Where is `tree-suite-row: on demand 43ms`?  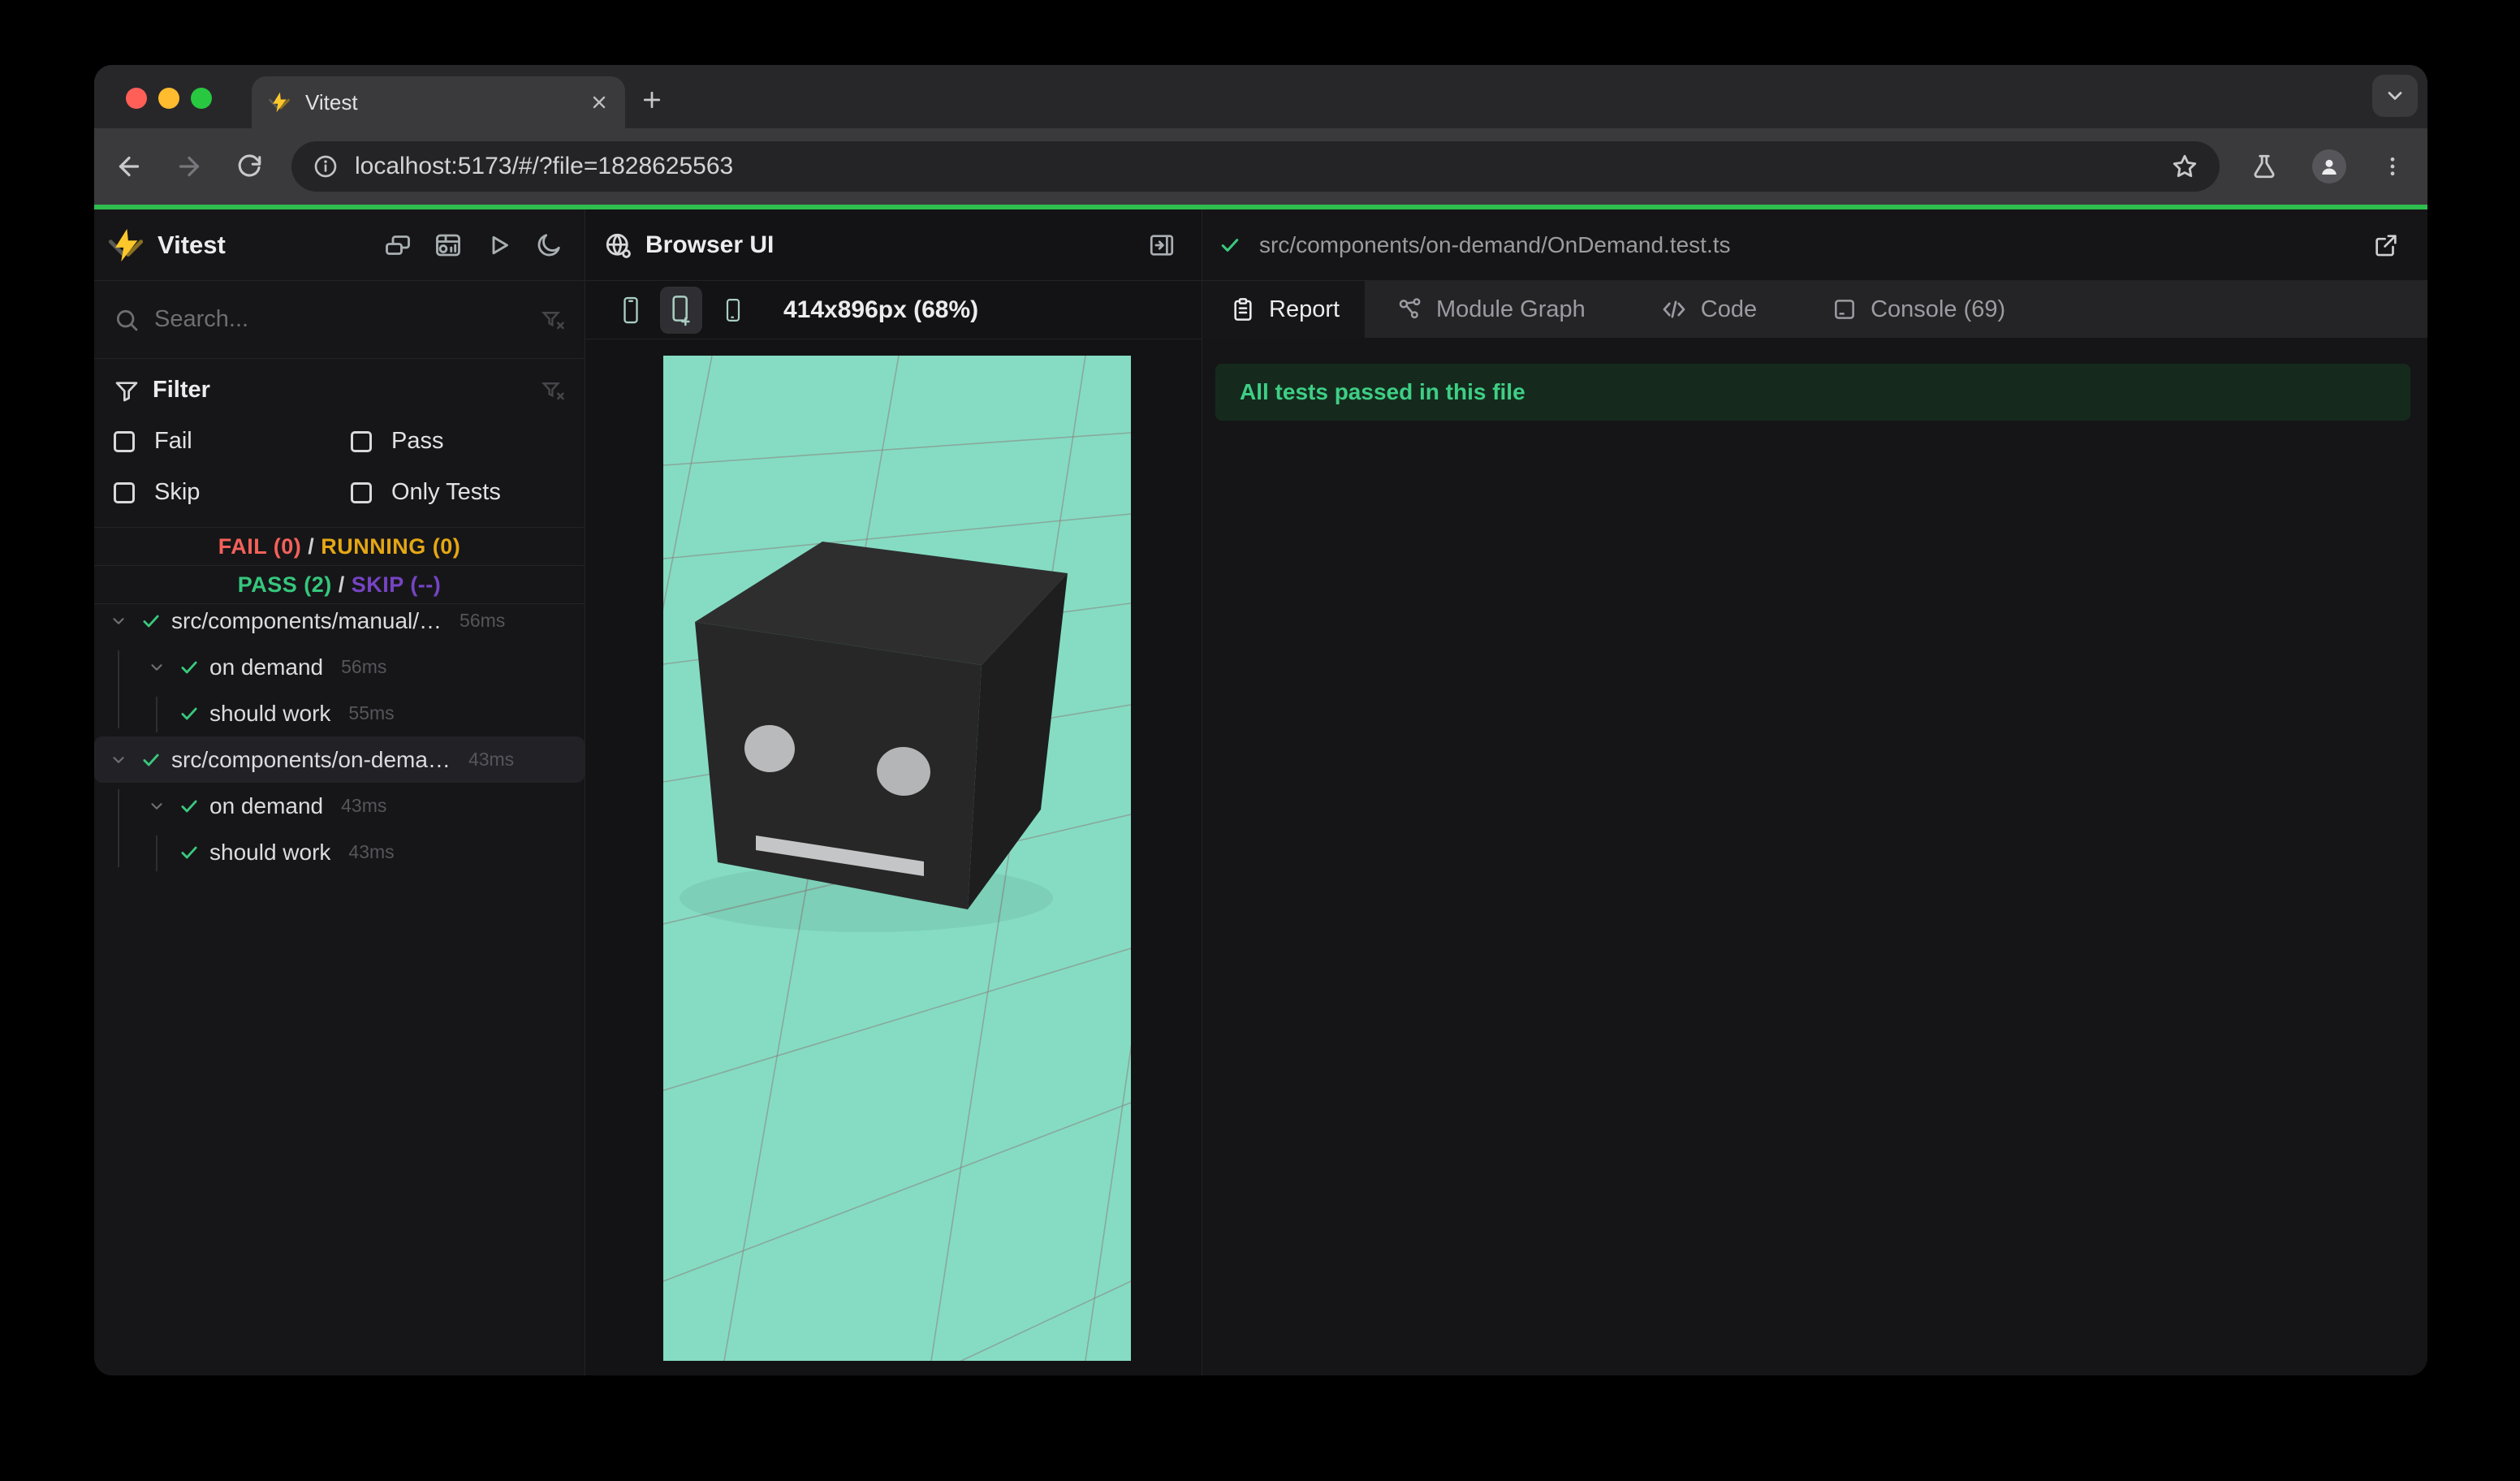
tree-suite-row: on demand 43ms is located at coordinates (339, 806).